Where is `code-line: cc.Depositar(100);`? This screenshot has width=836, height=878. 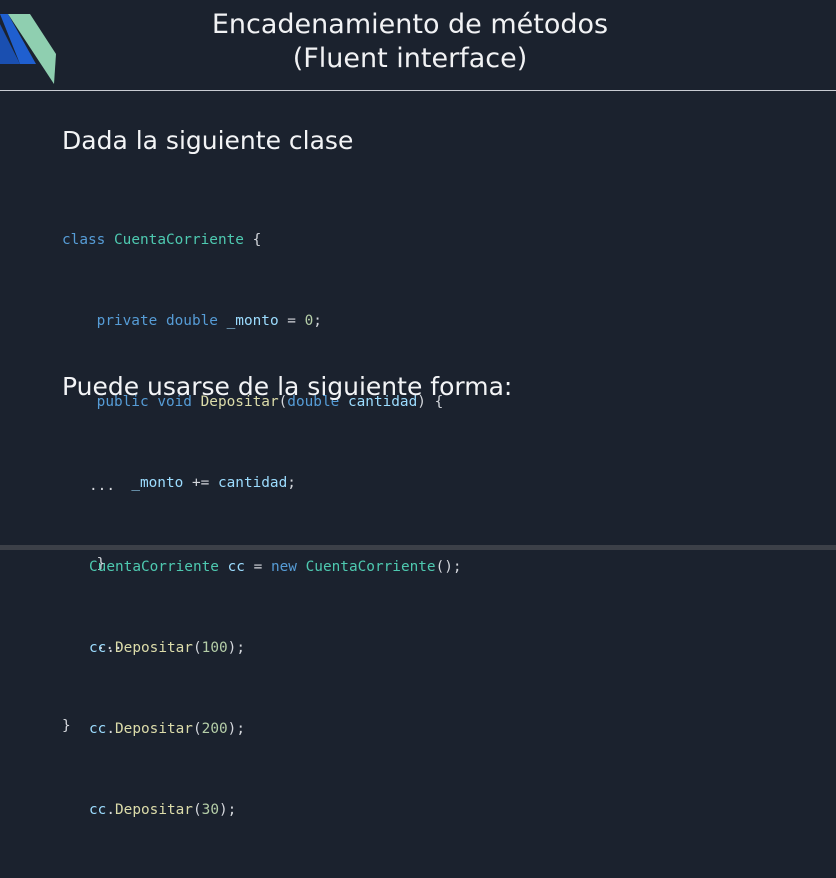
code-line: cc.Depositar(100); is located at coordinates (275, 648).